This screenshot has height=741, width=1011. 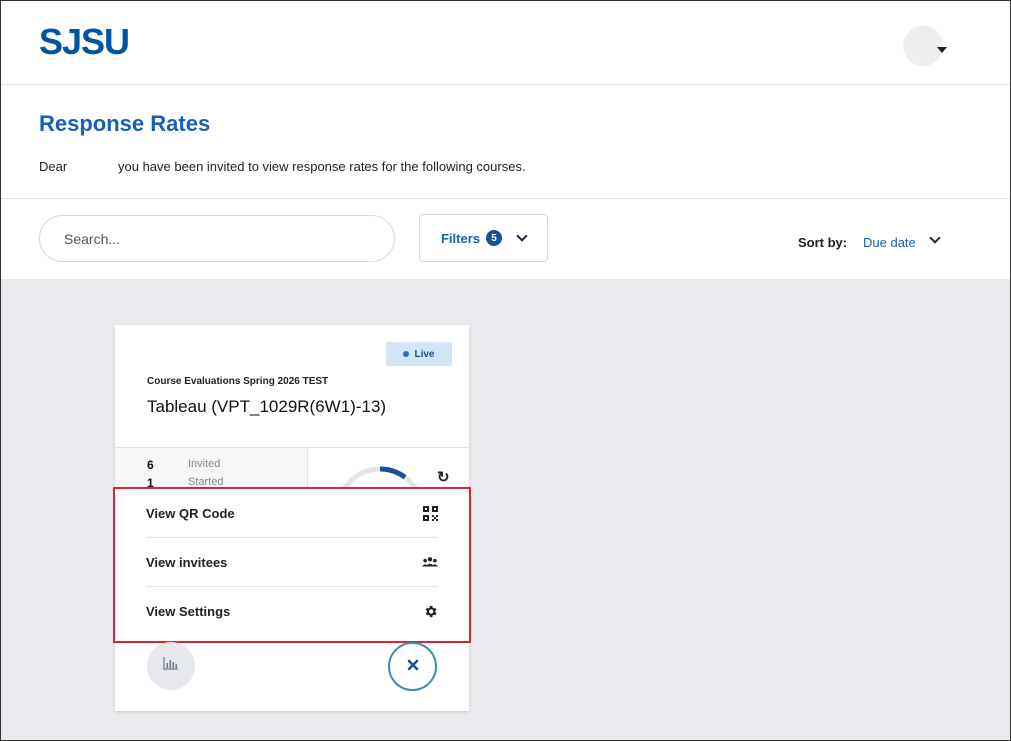 What do you see at coordinates (942, 50) in the screenshot?
I see `avatar-menu-caret-icon` at bounding box center [942, 50].